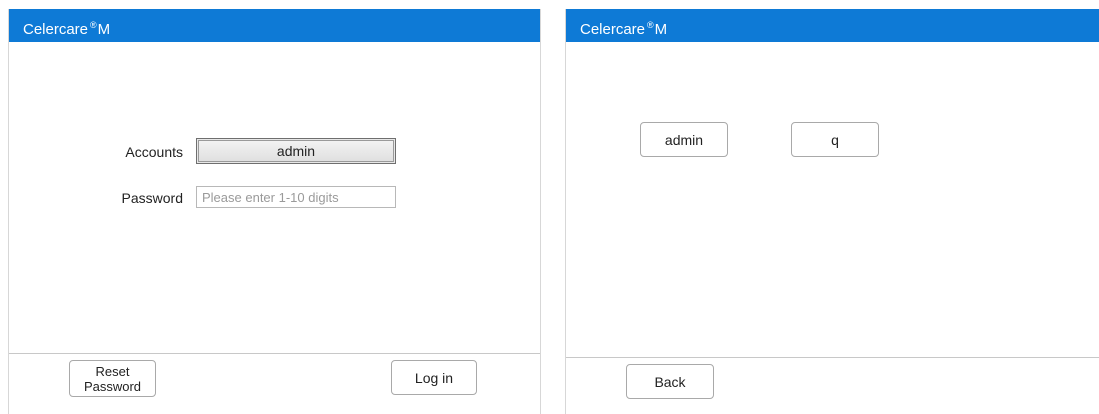  What do you see at coordinates (112, 371) in the screenshot?
I see `reset-password-line1: Reset` at bounding box center [112, 371].